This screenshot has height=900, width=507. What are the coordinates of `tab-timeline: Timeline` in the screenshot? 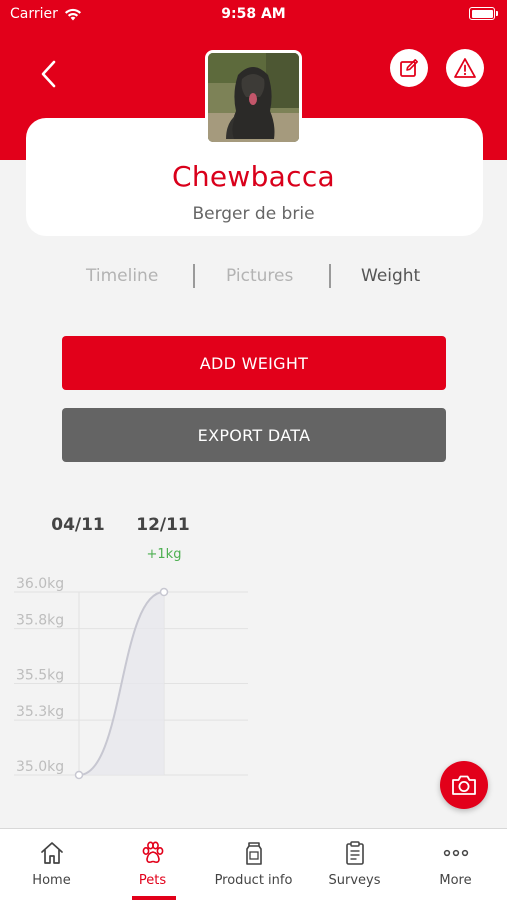 It's located at (122, 276).